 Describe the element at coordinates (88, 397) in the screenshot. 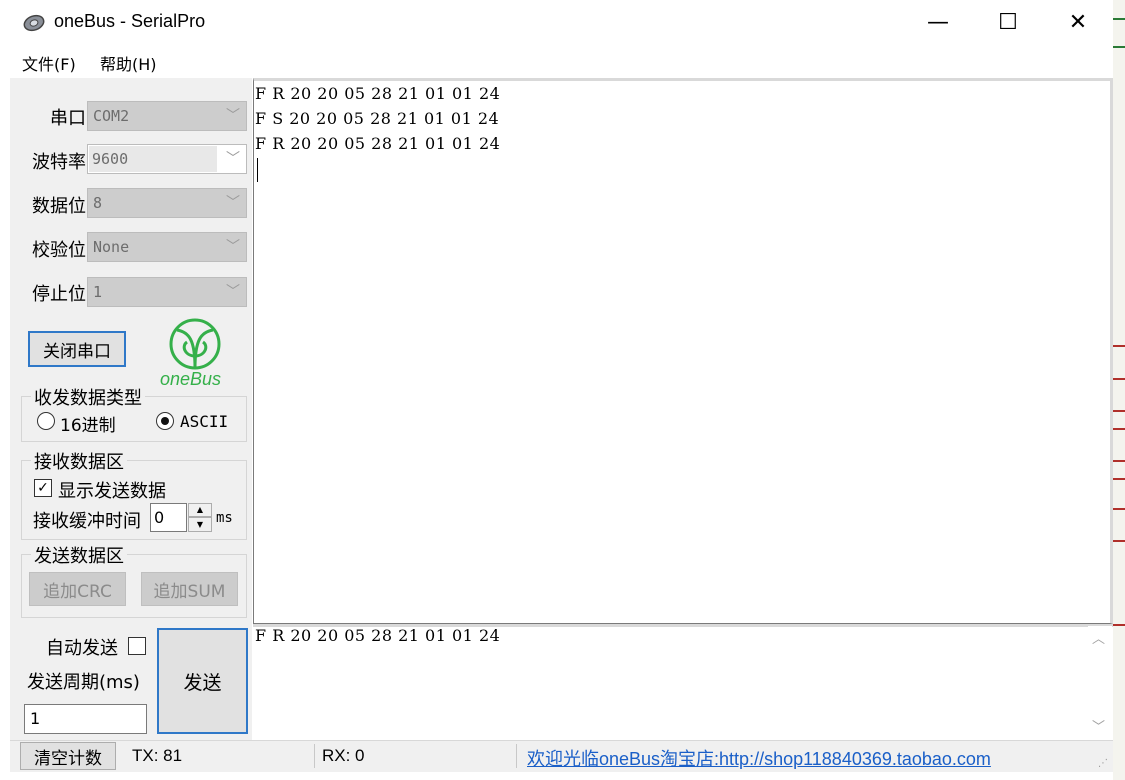

I see `data-type-title: 收发数据类型` at that location.